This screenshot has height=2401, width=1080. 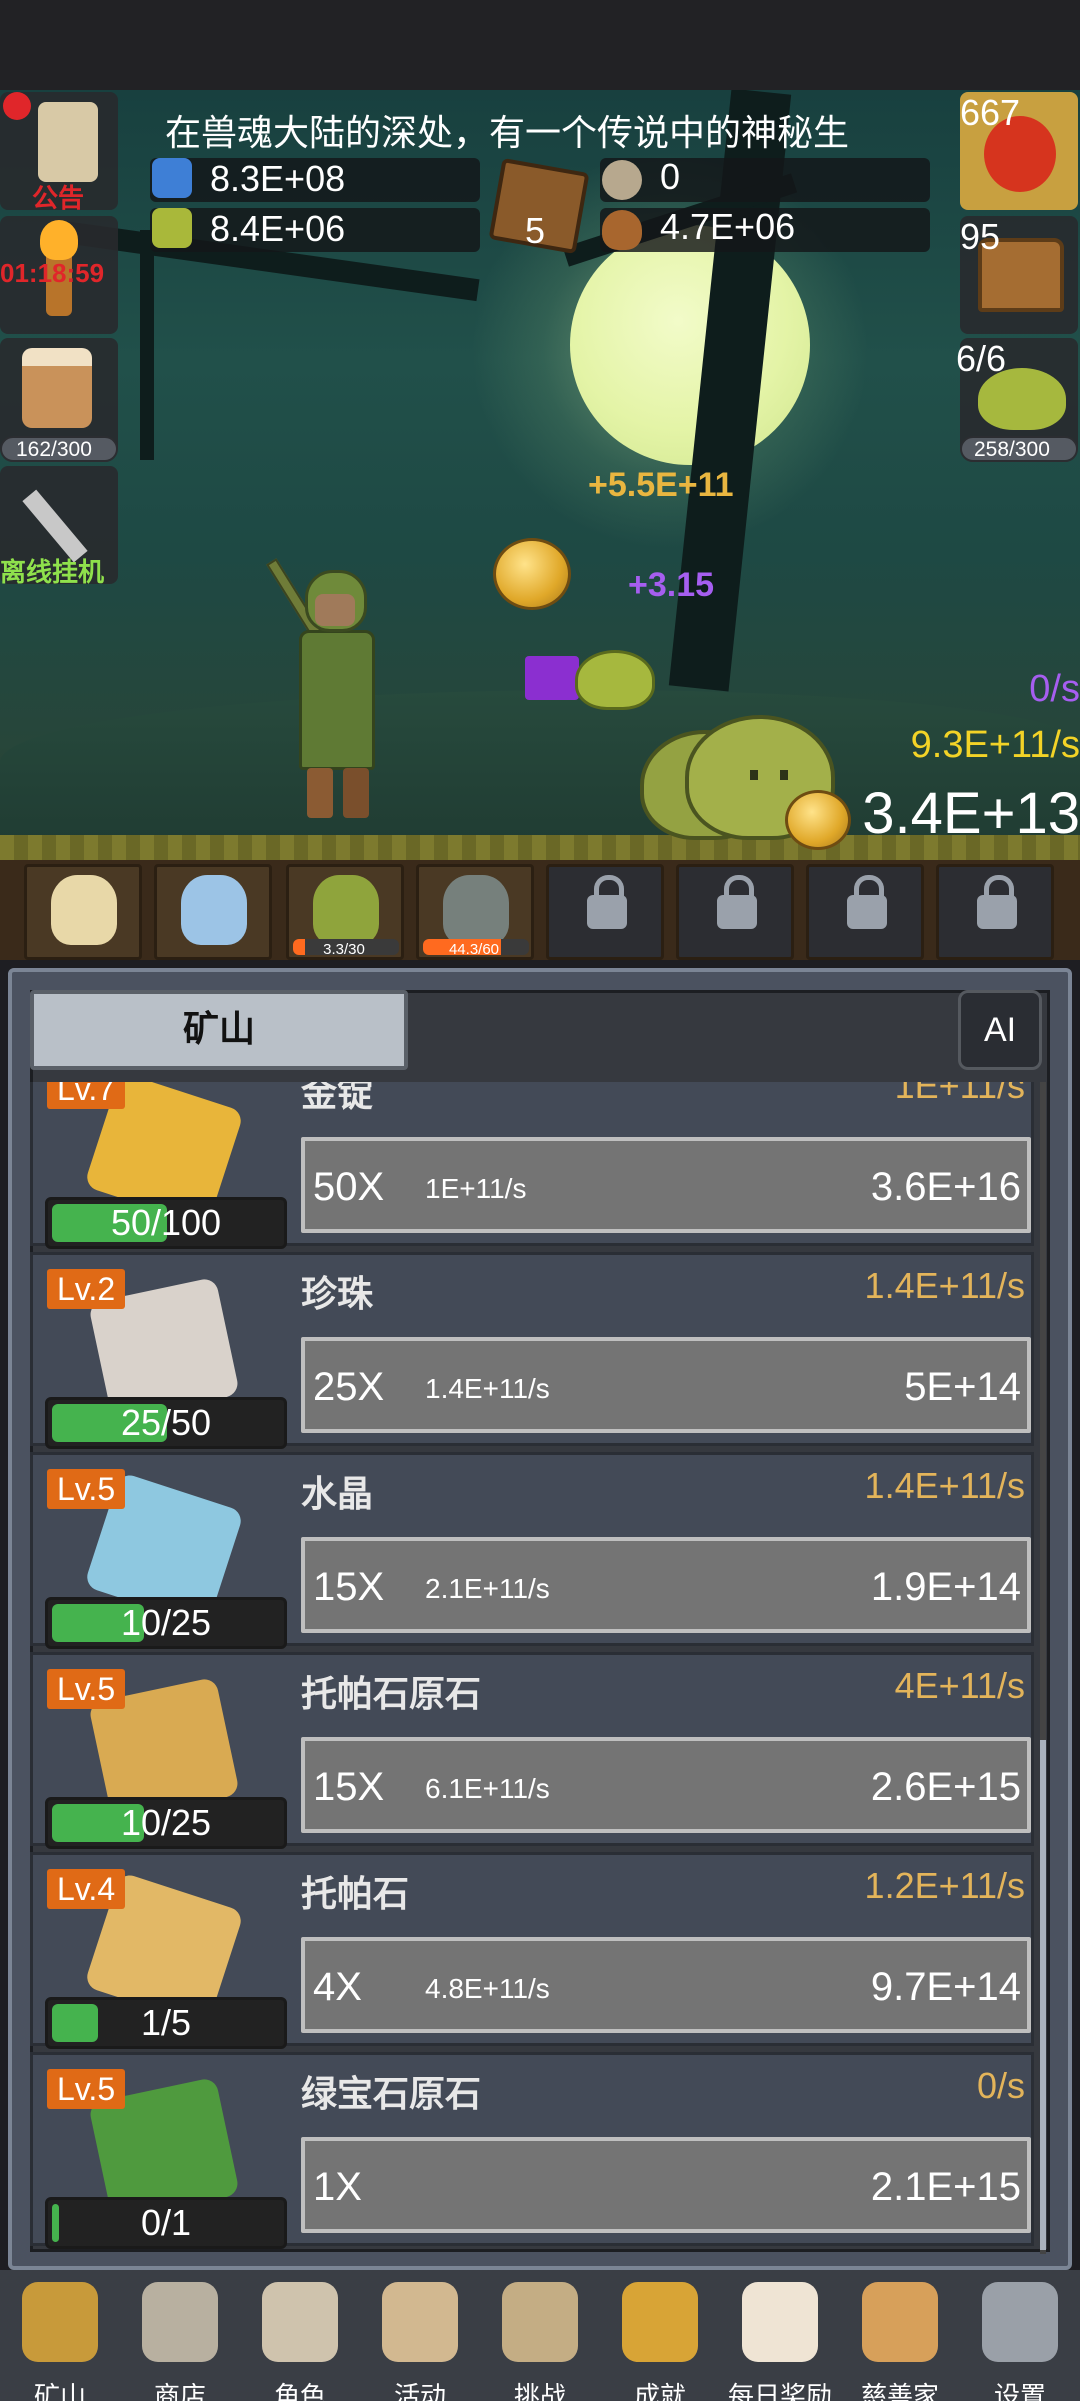 What do you see at coordinates (59, 240) in the screenshot?
I see `flame-icon` at bounding box center [59, 240].